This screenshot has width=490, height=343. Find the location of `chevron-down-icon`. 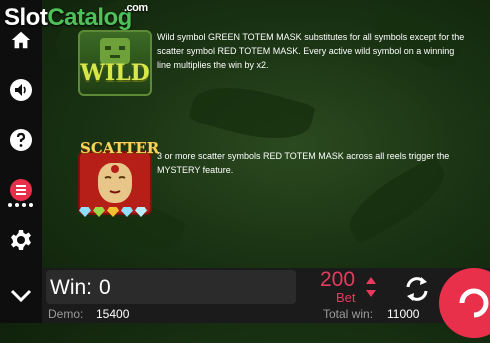

chevron-down-icon is located at coordinates (21, 296).